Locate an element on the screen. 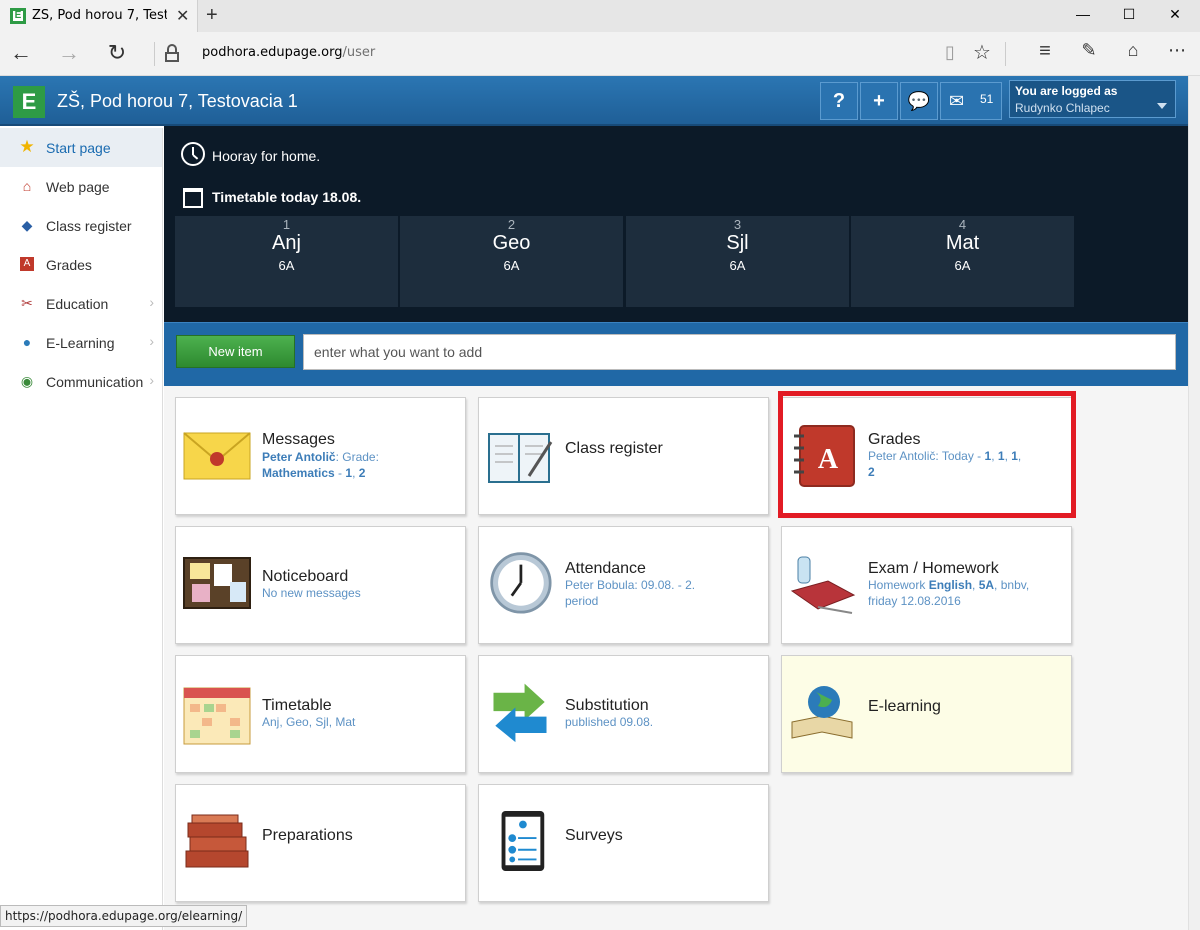 This screenshot has width=1200, height=930. substitution-arrows-icon is located at coordinates (520, 713).